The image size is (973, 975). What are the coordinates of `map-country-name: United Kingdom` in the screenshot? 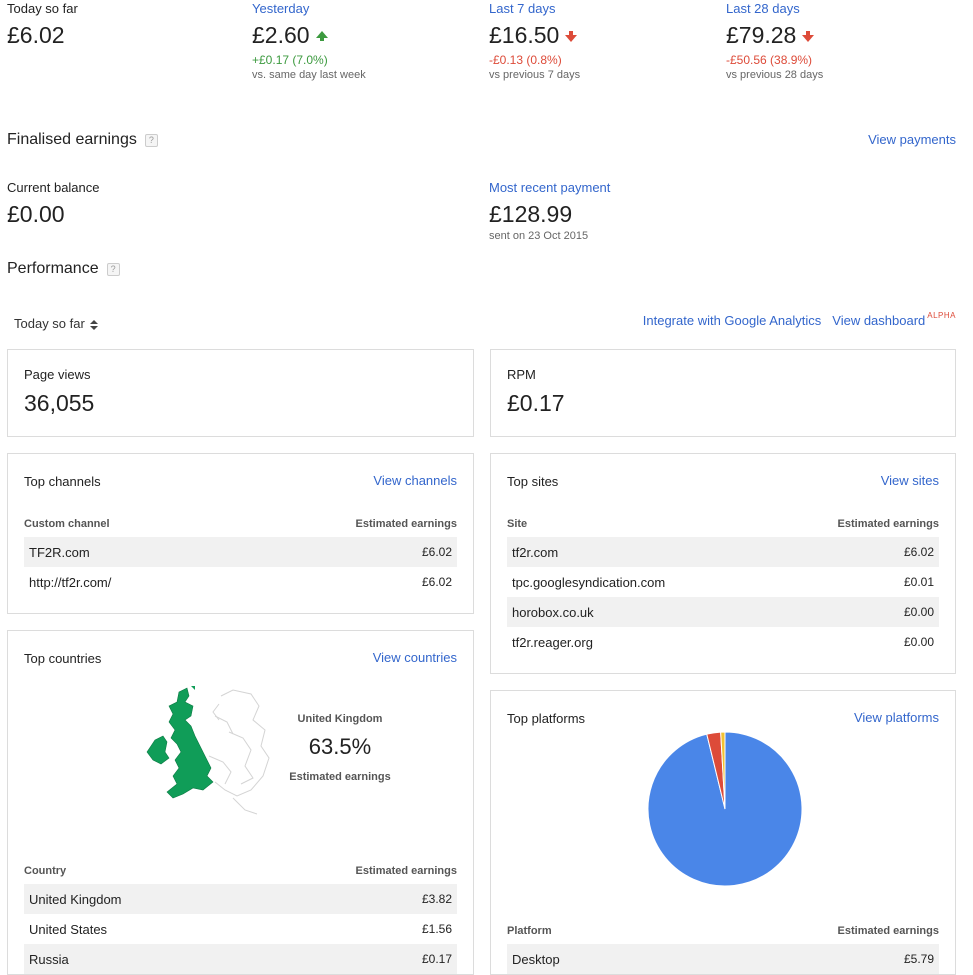 It's located at (340, 719).